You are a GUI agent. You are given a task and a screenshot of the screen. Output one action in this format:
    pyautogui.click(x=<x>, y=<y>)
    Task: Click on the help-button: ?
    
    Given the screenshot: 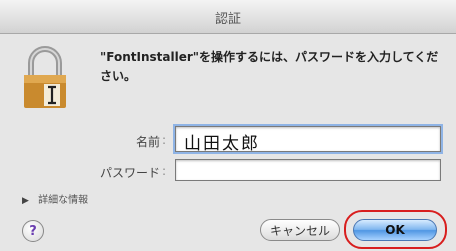 What is the action you would take?
    pyautogui.click(x=33, y=231)
    